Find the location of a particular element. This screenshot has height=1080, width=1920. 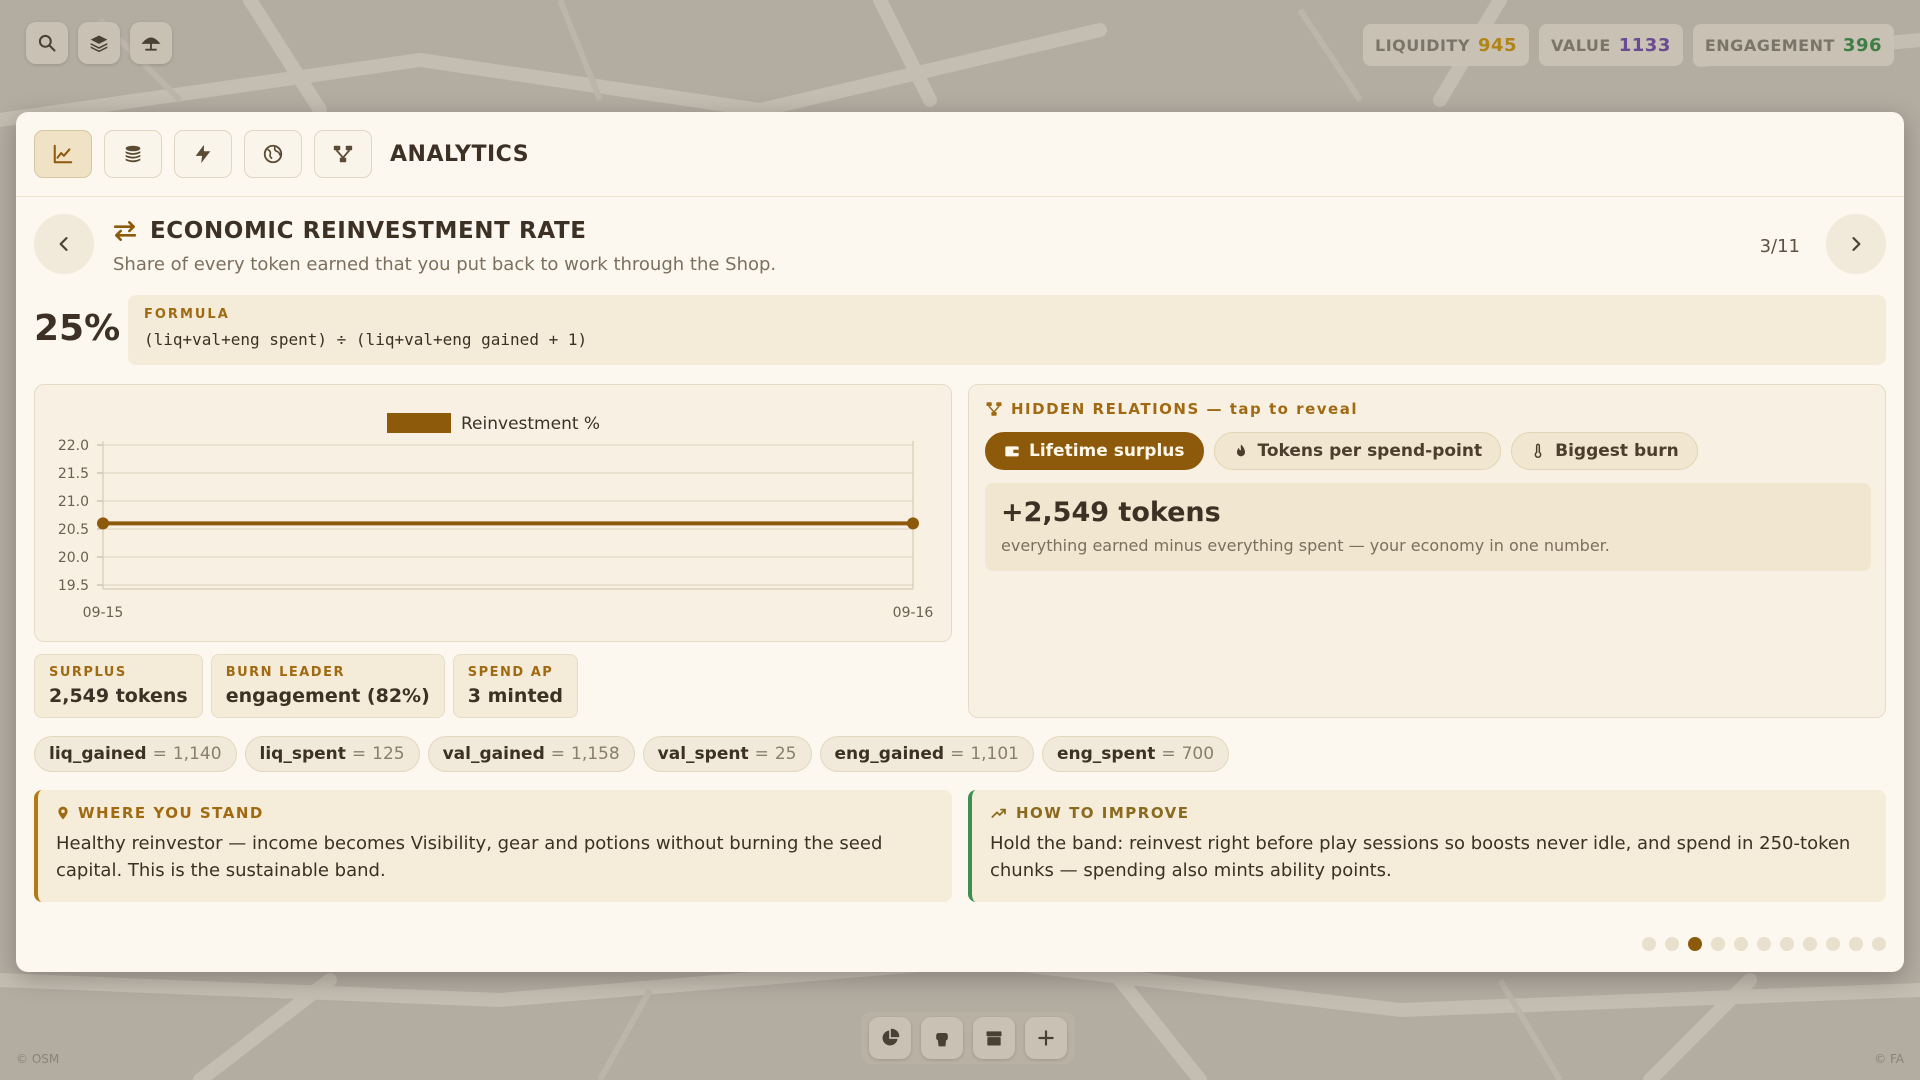

y-tick-label: 20.0 is located at coordinates (73, 558).